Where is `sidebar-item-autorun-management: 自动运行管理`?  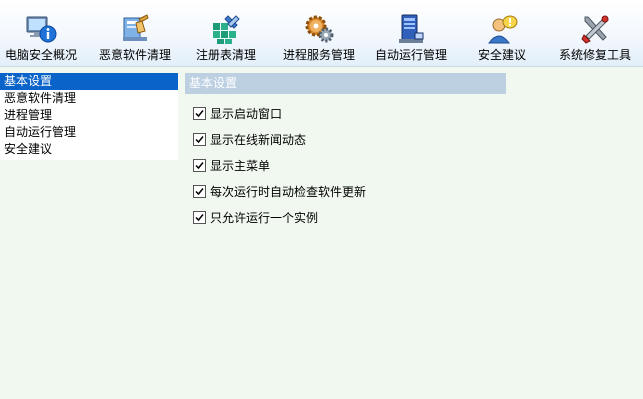
sidebar-item-autorun-management: 自动运行管理 is located at coordinates (89, 132).